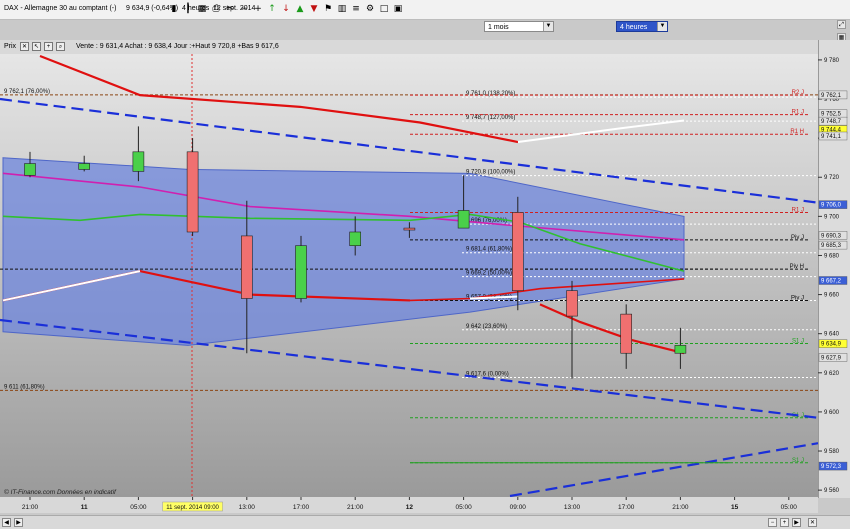 This screenshot has height=529, width=850. What do you see at coordinates (832, 296) in the screenshot?
I see `price-tick-label: 9 660` at bounding box center [832, 296].